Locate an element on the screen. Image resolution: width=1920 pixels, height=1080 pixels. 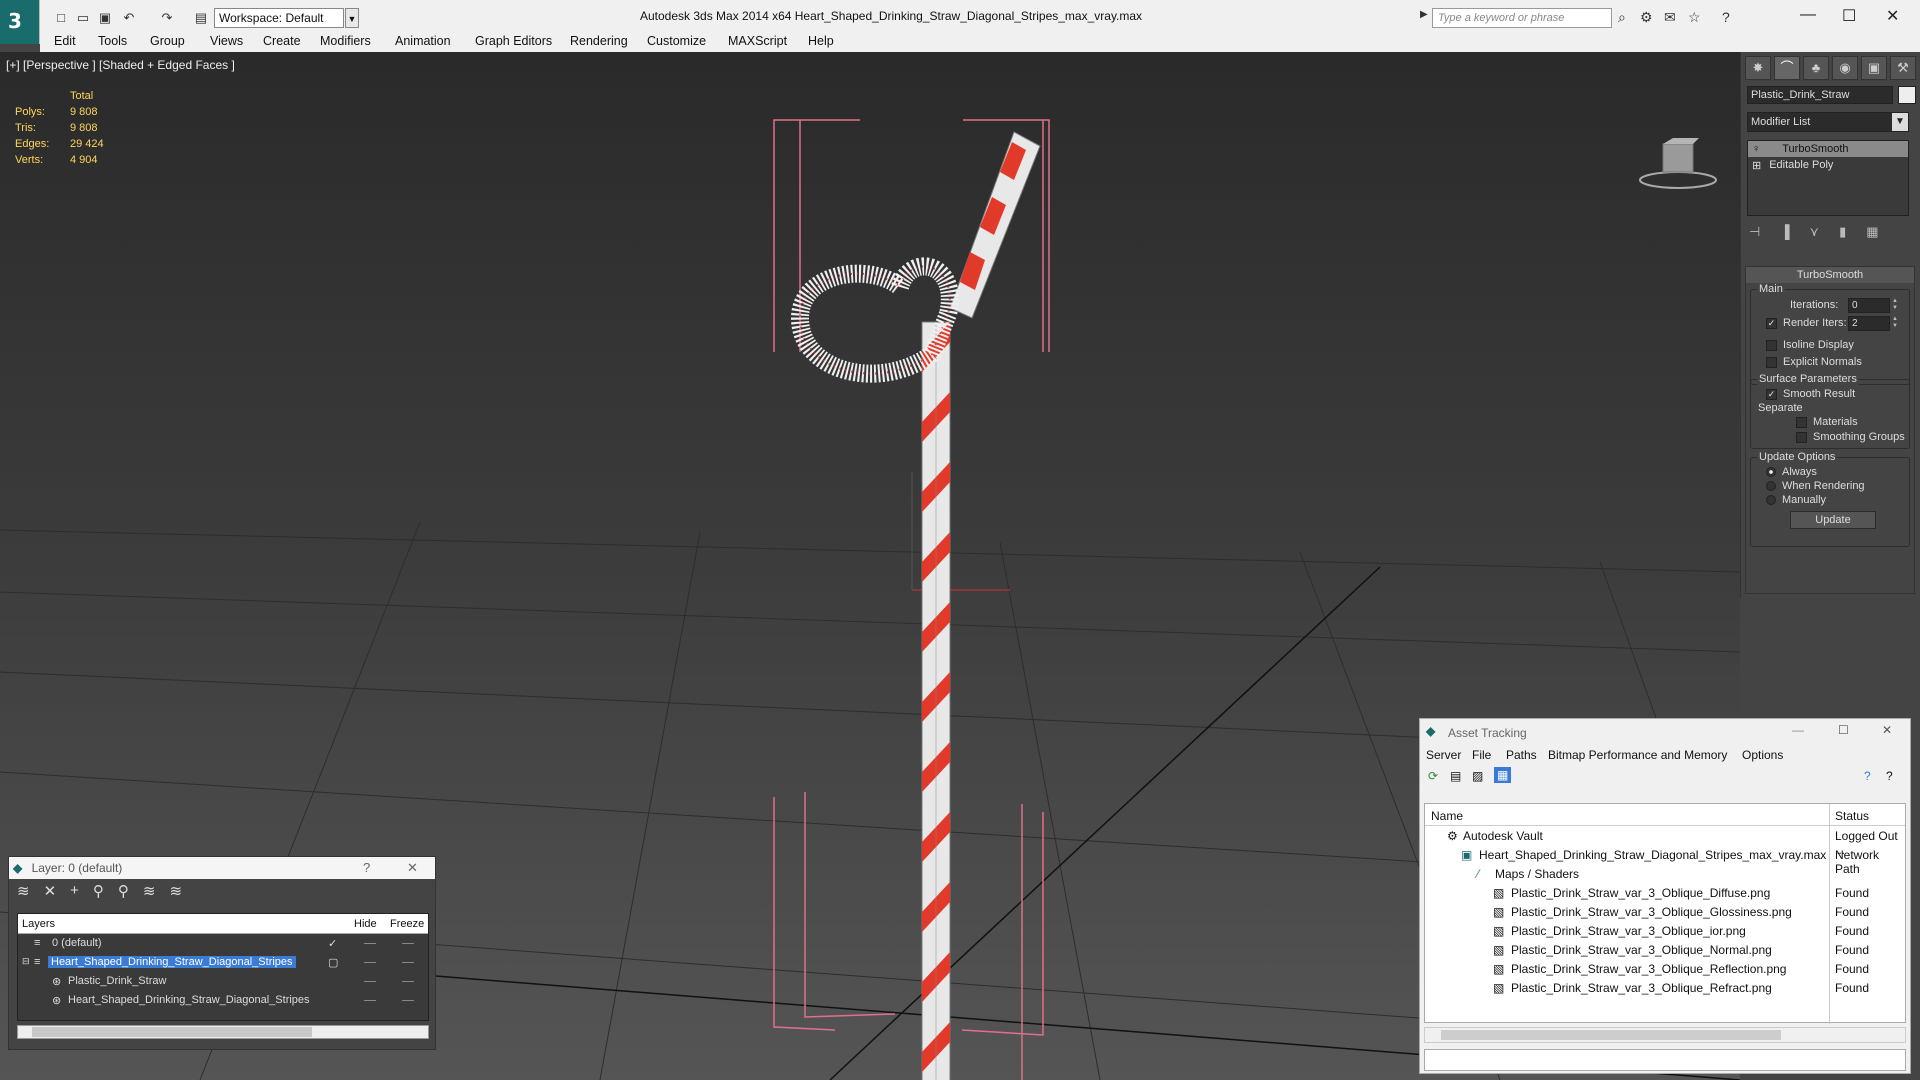
smoothing-groups-checkbox is located at coordinates (1801, 437).